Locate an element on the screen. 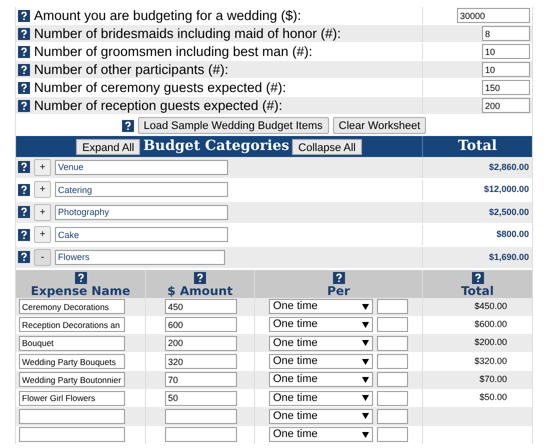 The height and width of the screenshot is (448, 550). field-label: Number of reception guests expected (#): is located at coordinates (158, 105).